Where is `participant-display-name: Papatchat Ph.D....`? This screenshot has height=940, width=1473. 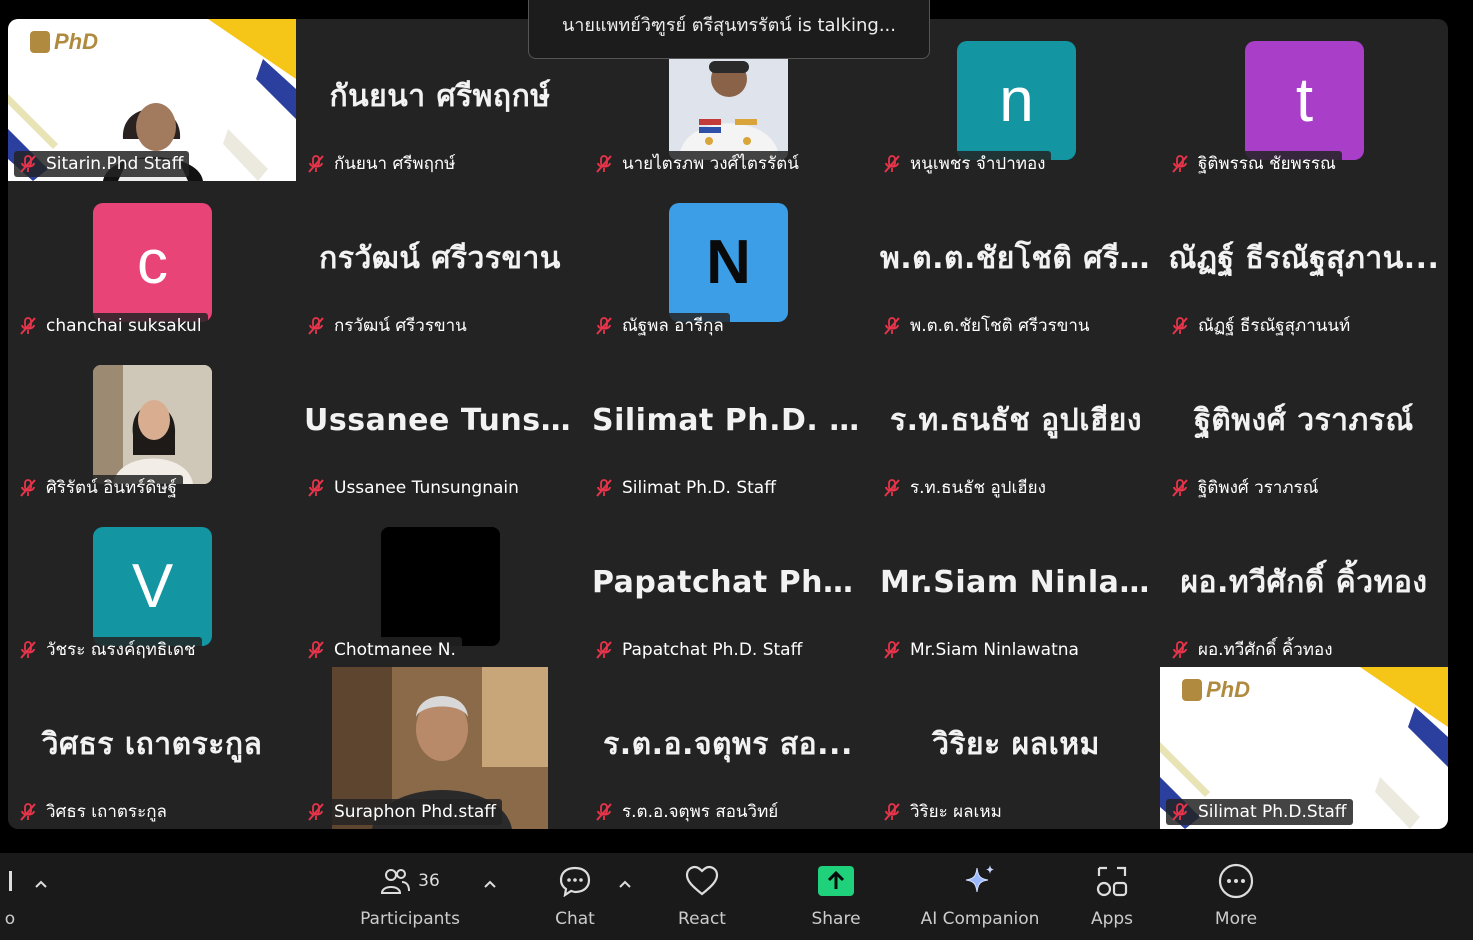
participant-display-name: Papatchat Ph.D.... is located at coordinates (732, 582).